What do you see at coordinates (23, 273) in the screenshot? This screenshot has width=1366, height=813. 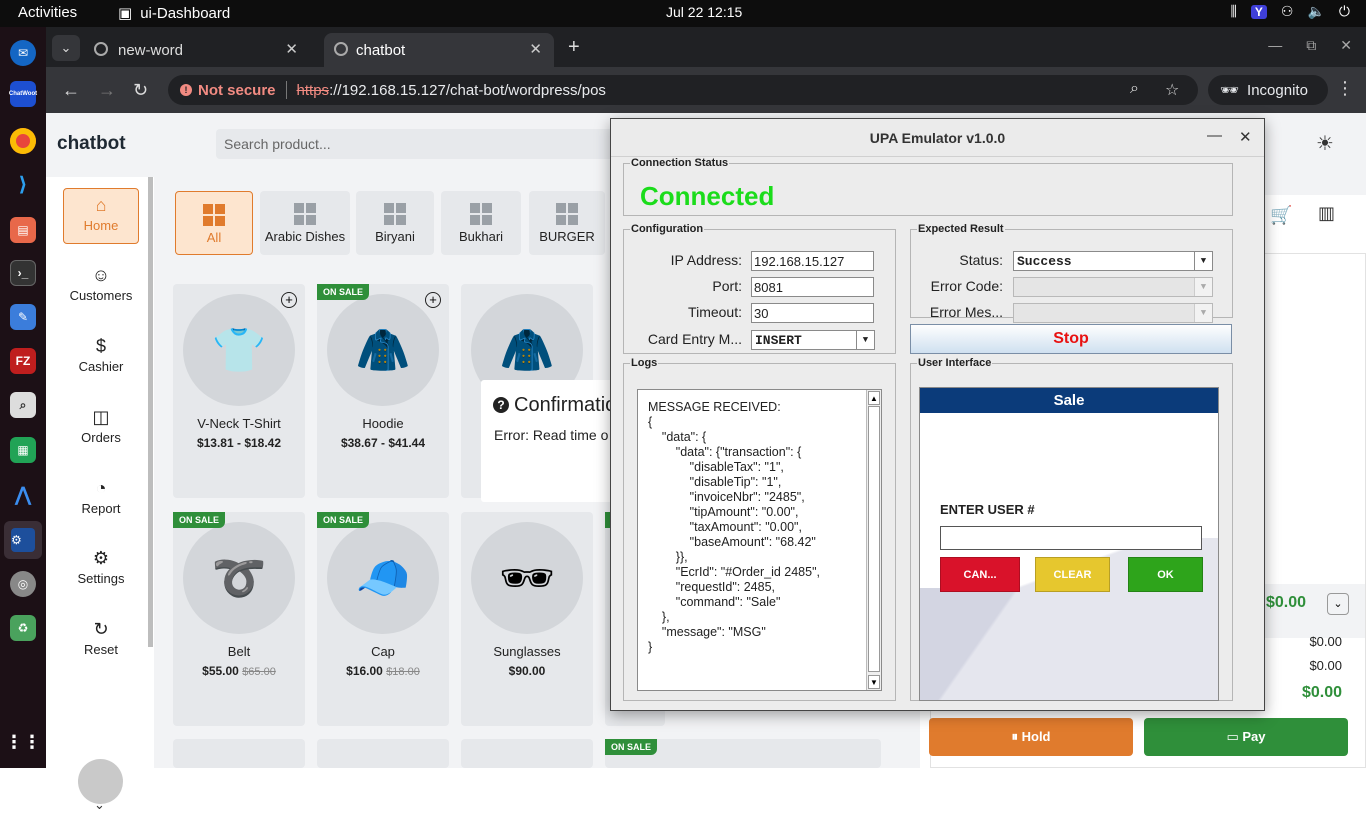 I see `terminal-icon: ›_` at bounding box center [23, 273].